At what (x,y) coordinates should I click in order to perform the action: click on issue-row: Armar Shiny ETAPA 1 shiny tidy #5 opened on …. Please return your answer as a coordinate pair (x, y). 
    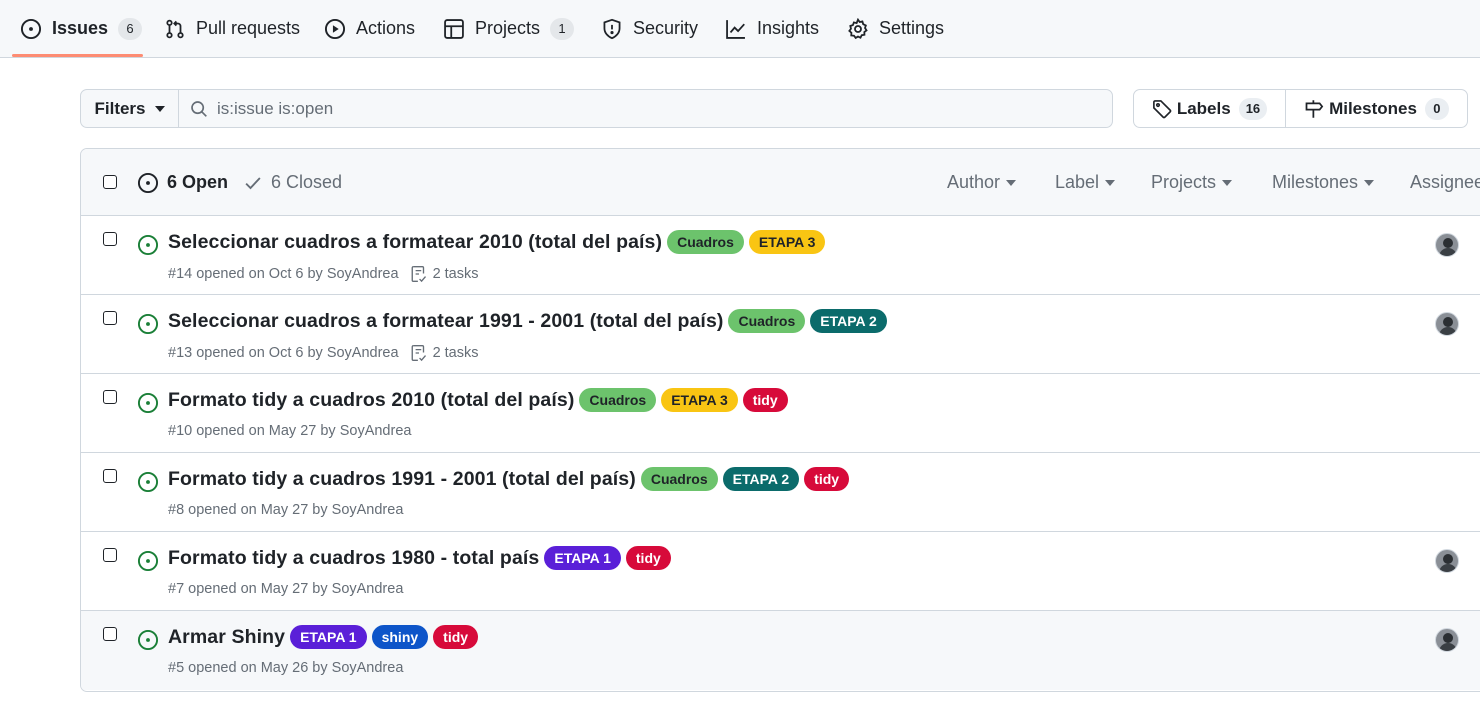
    Looking at the image, I should click on (780, 650).